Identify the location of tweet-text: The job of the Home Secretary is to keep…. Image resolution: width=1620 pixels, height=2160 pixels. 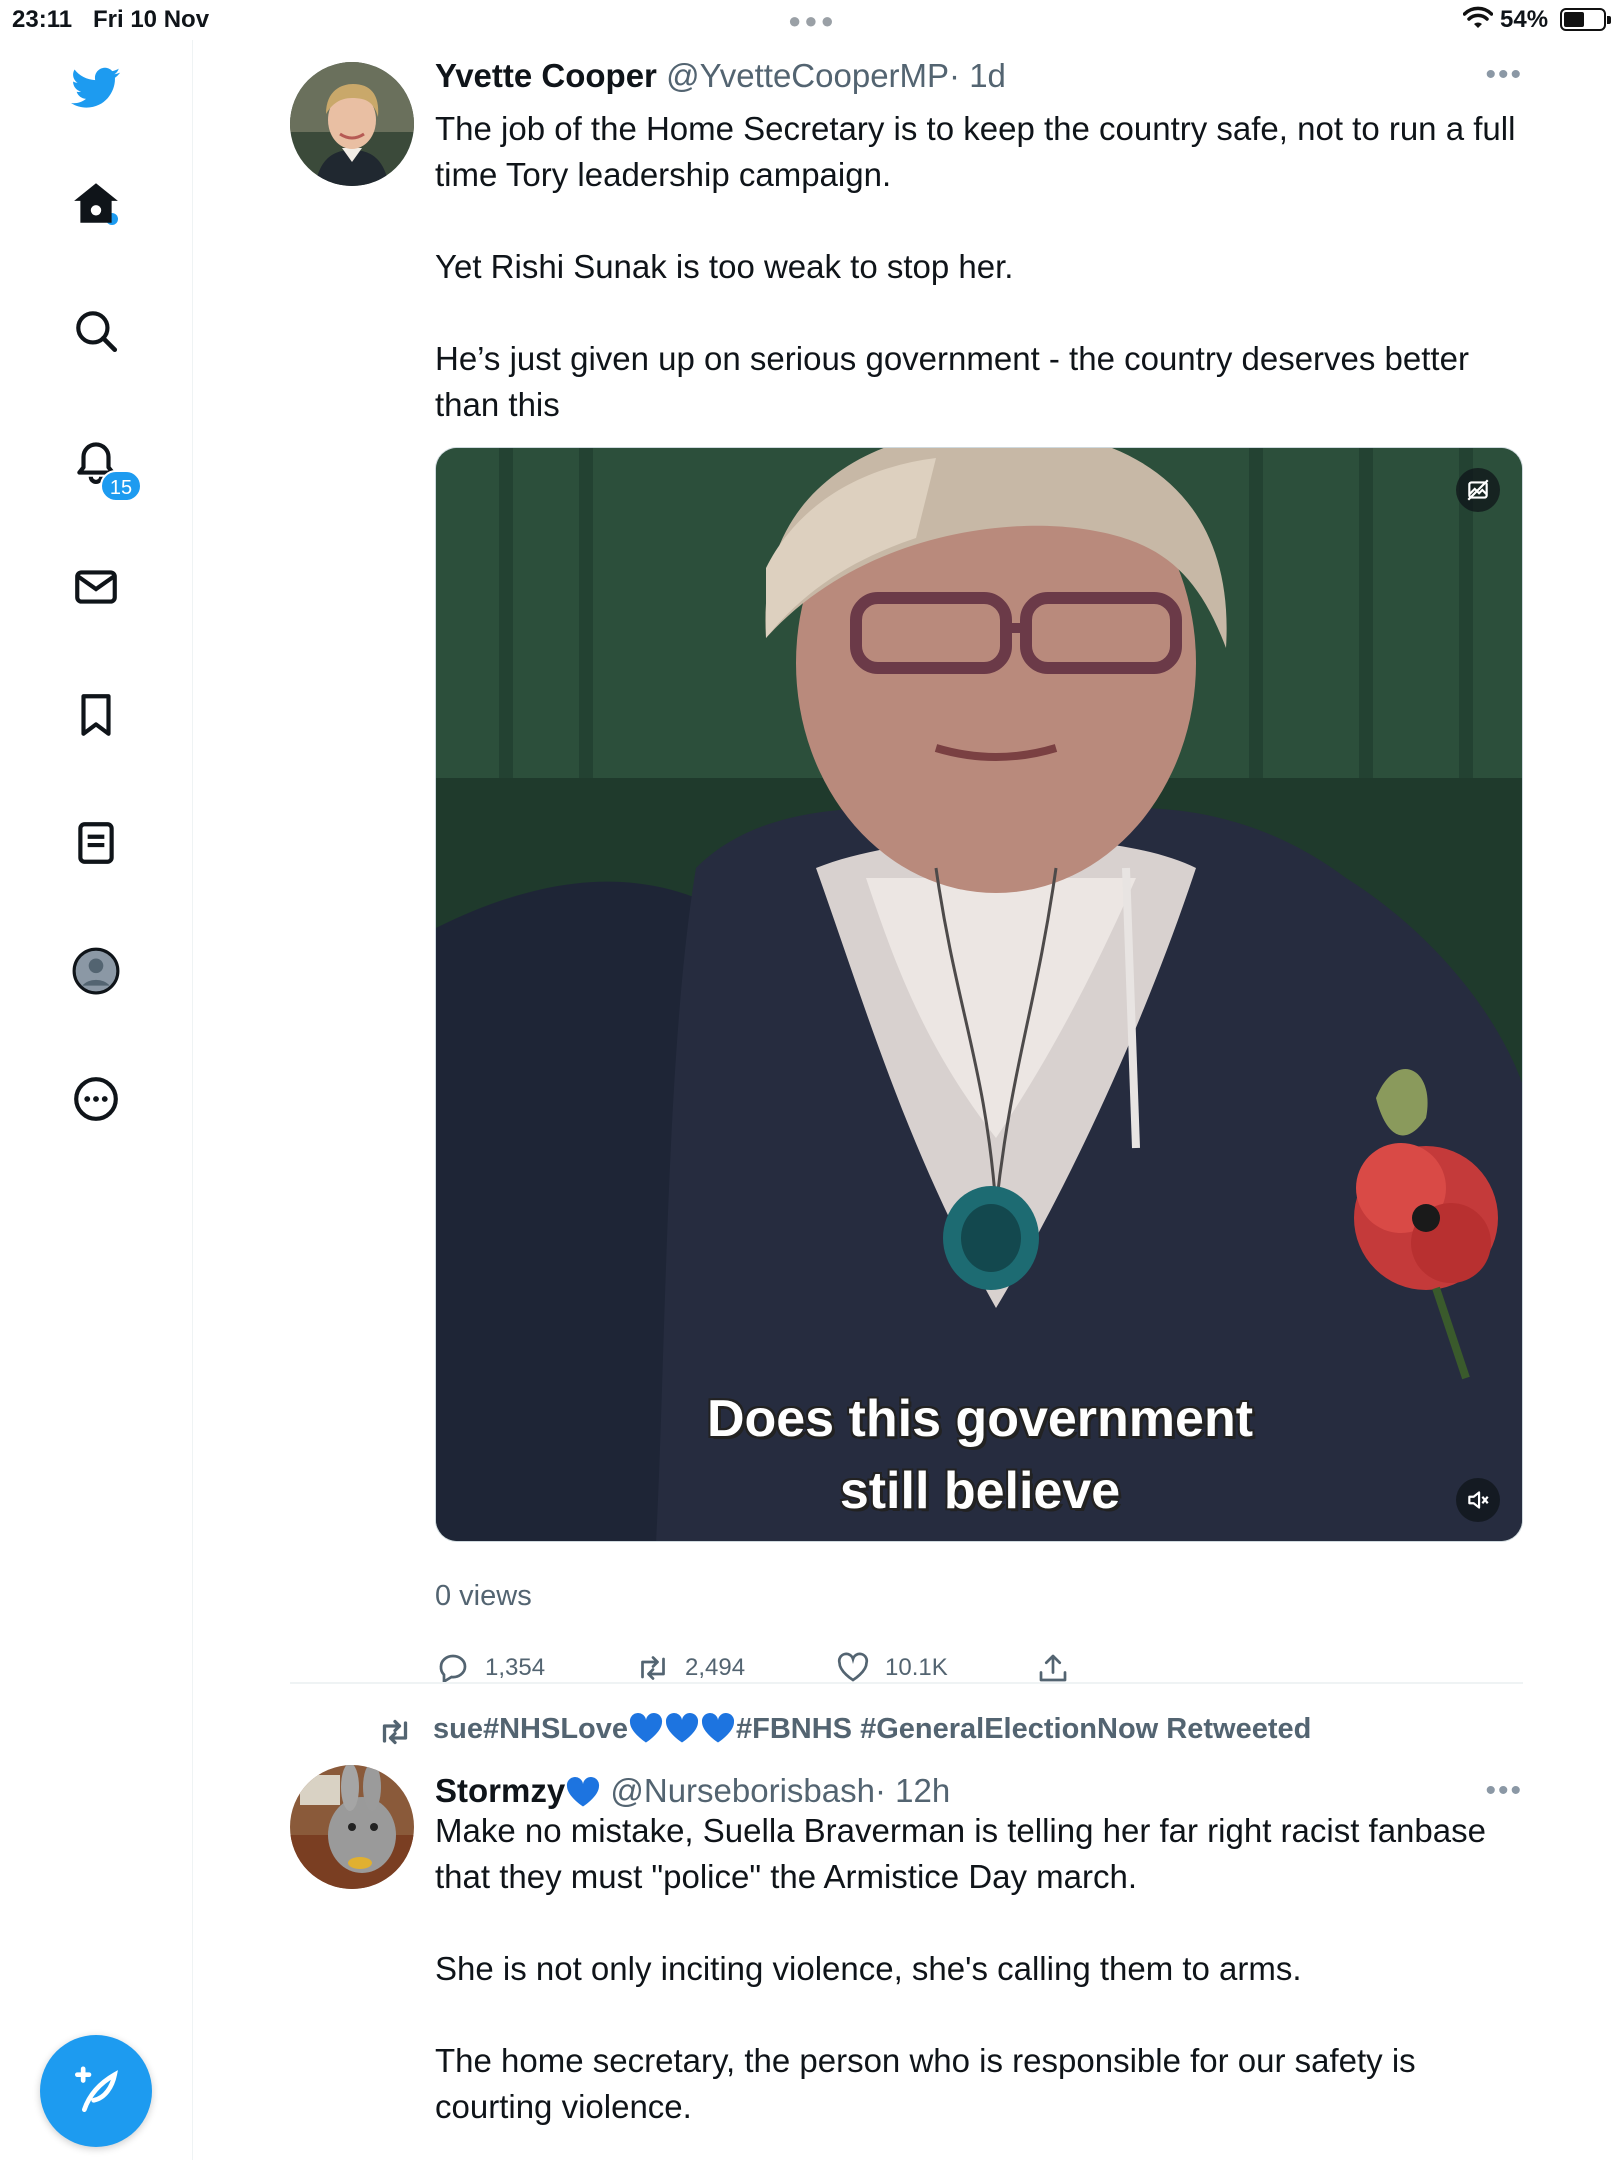
(975, 266).